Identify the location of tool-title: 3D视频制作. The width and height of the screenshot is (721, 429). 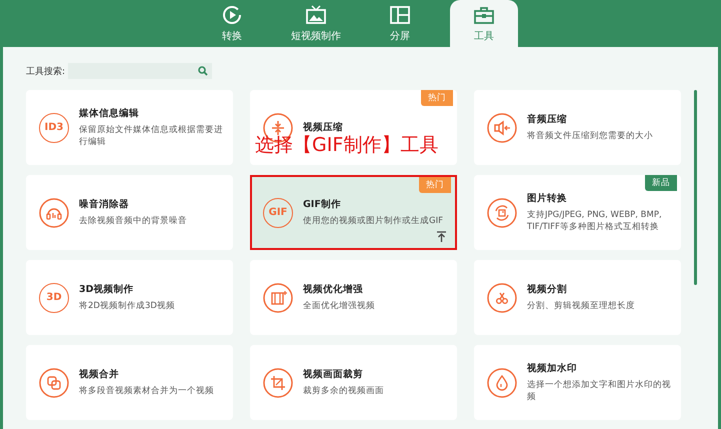
(106, 289).